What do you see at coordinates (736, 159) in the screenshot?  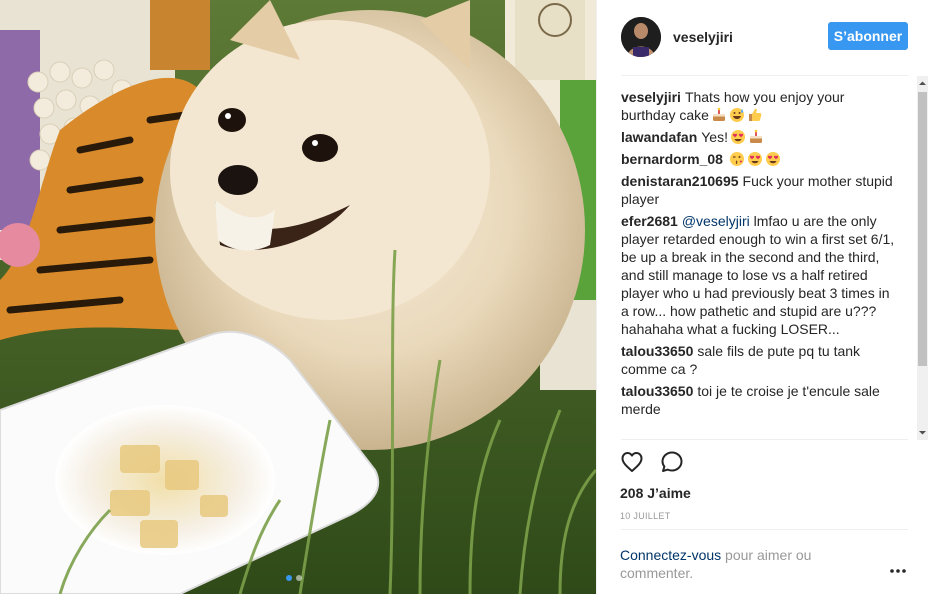 I see `kissing-heart-emoji` at bounding box center [736, 159].